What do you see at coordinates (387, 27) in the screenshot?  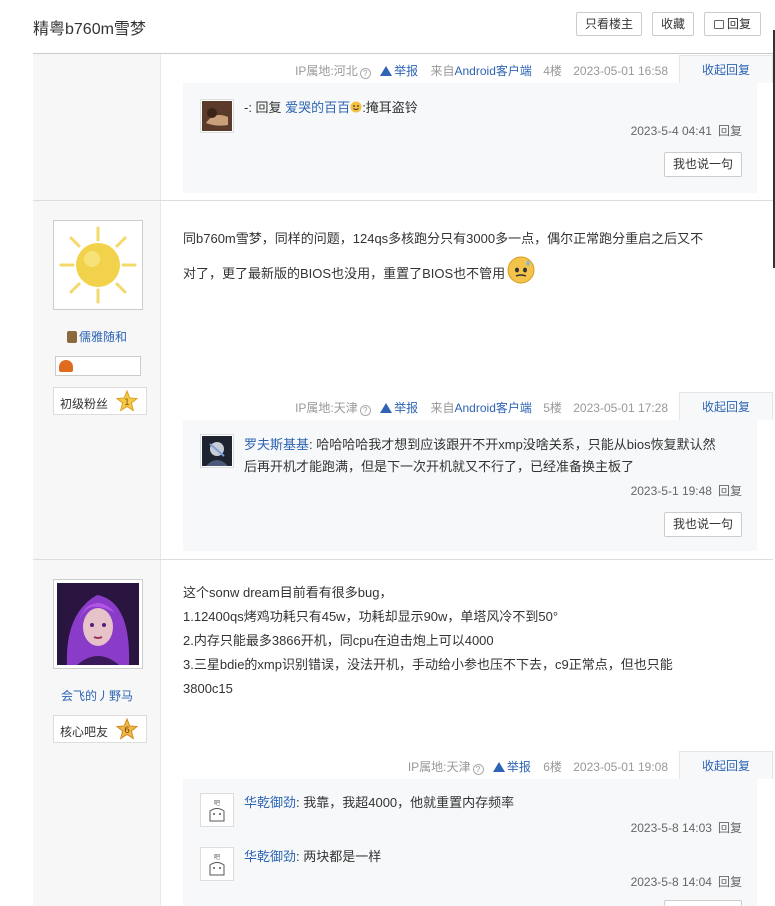 I see `thread-header: 精粤b760m雪梦 只看楼主 收藏 回复` at bounding box center [387, 27].